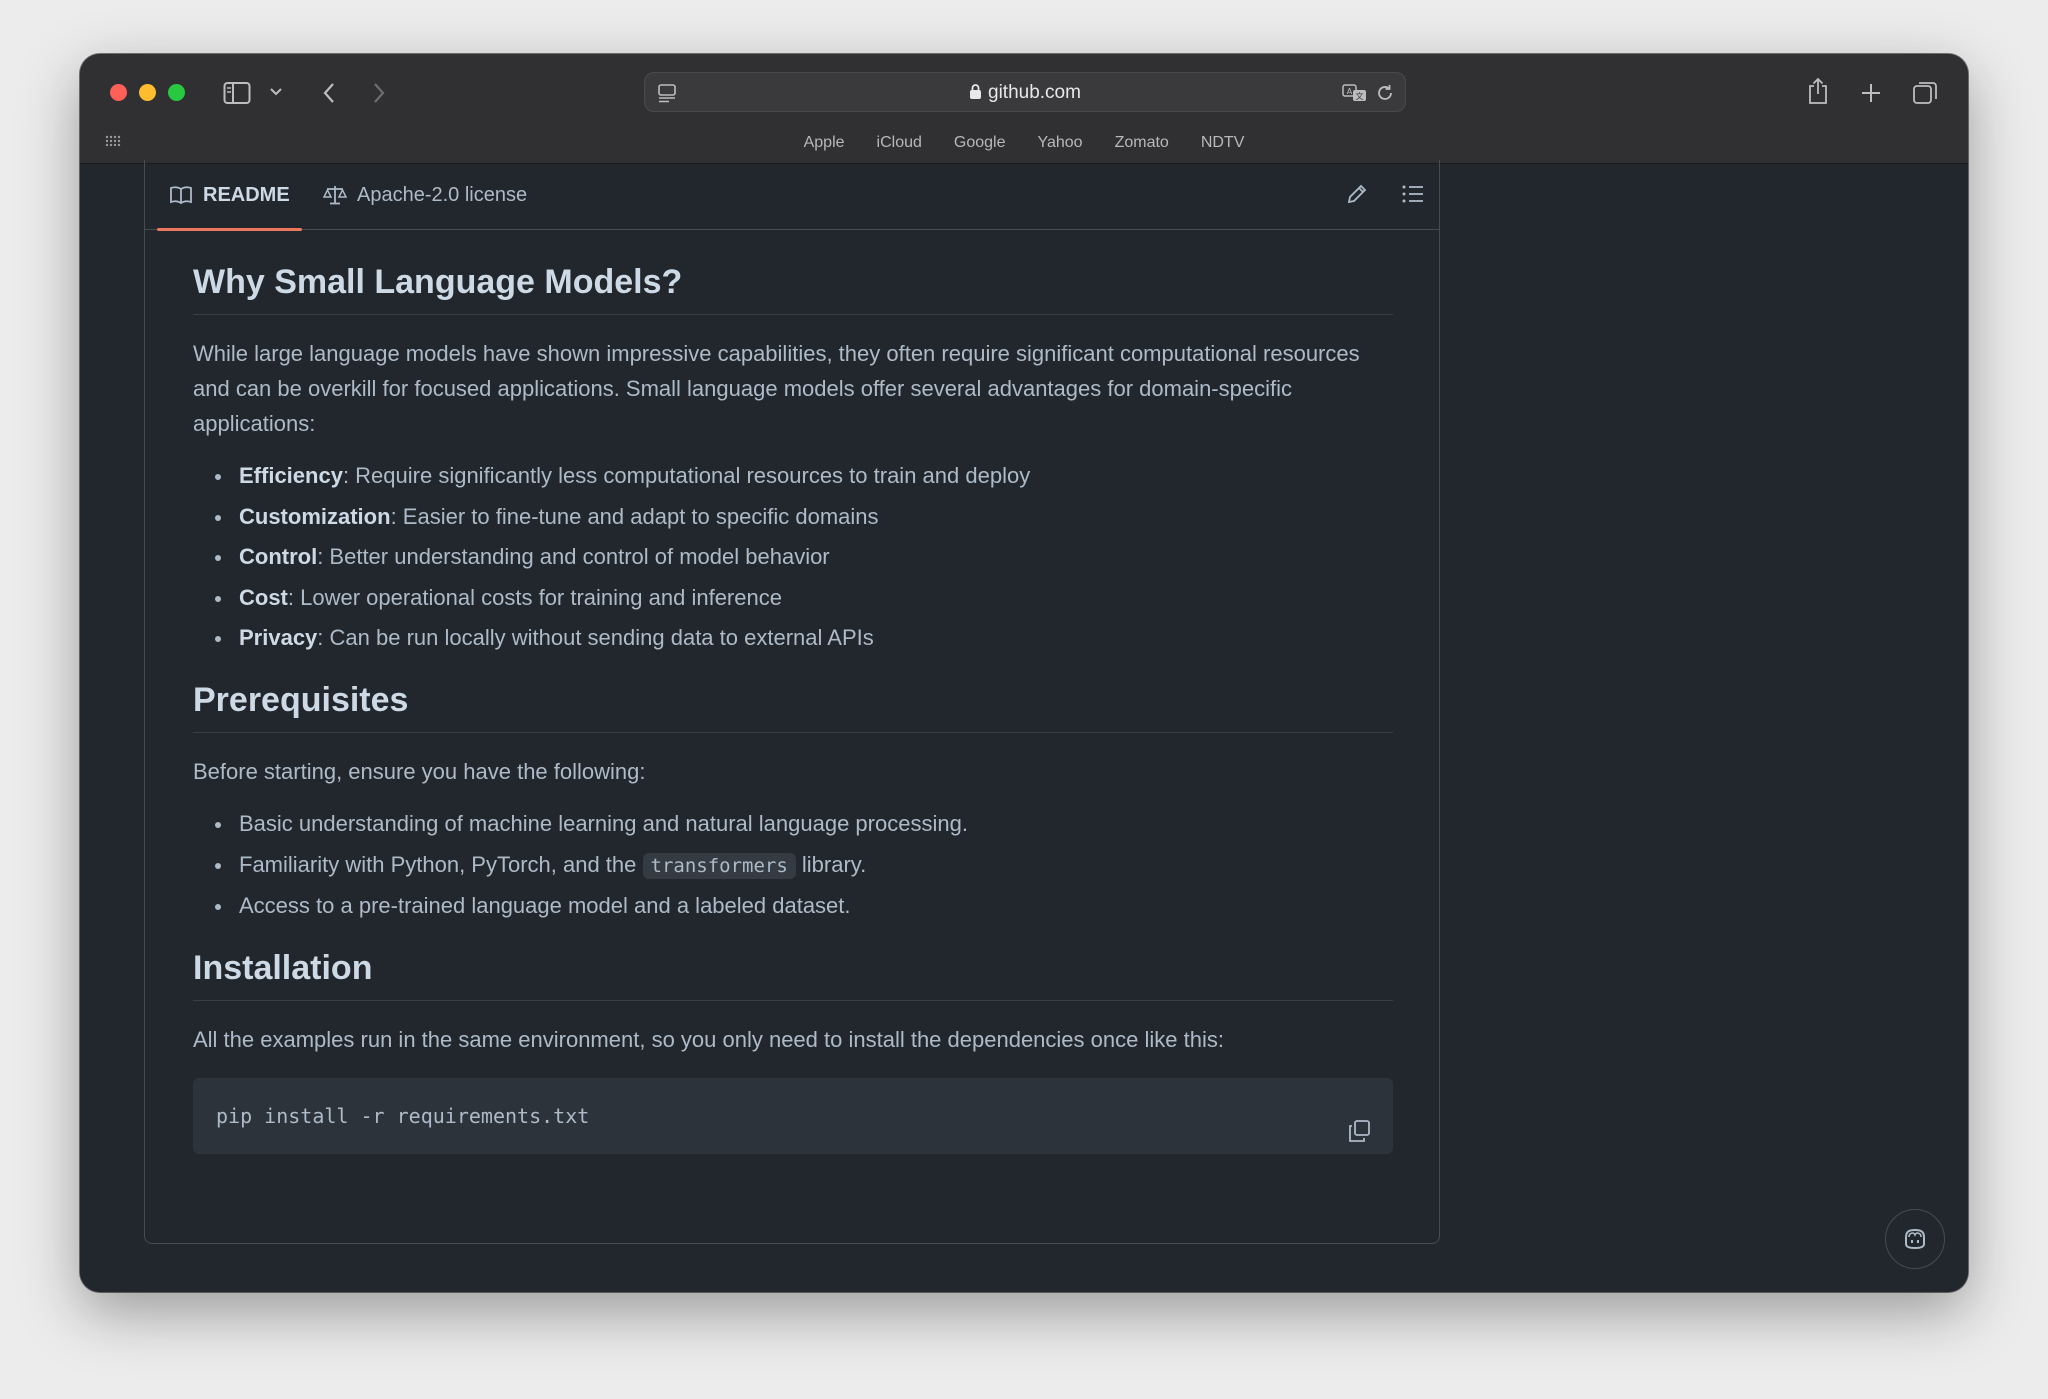 The width and height of the screenshot is (2048, 1399). Describe the element at coordinates (793, 1116) in the screenshot. I see `code-block: pip install -r requirements.txt` at that location.